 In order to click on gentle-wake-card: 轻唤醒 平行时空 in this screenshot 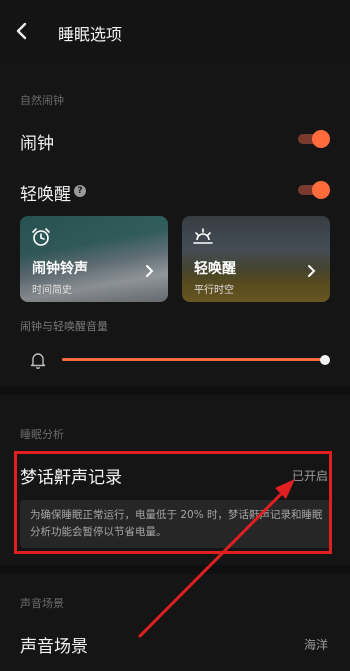, I will do `click(256, 259)`.